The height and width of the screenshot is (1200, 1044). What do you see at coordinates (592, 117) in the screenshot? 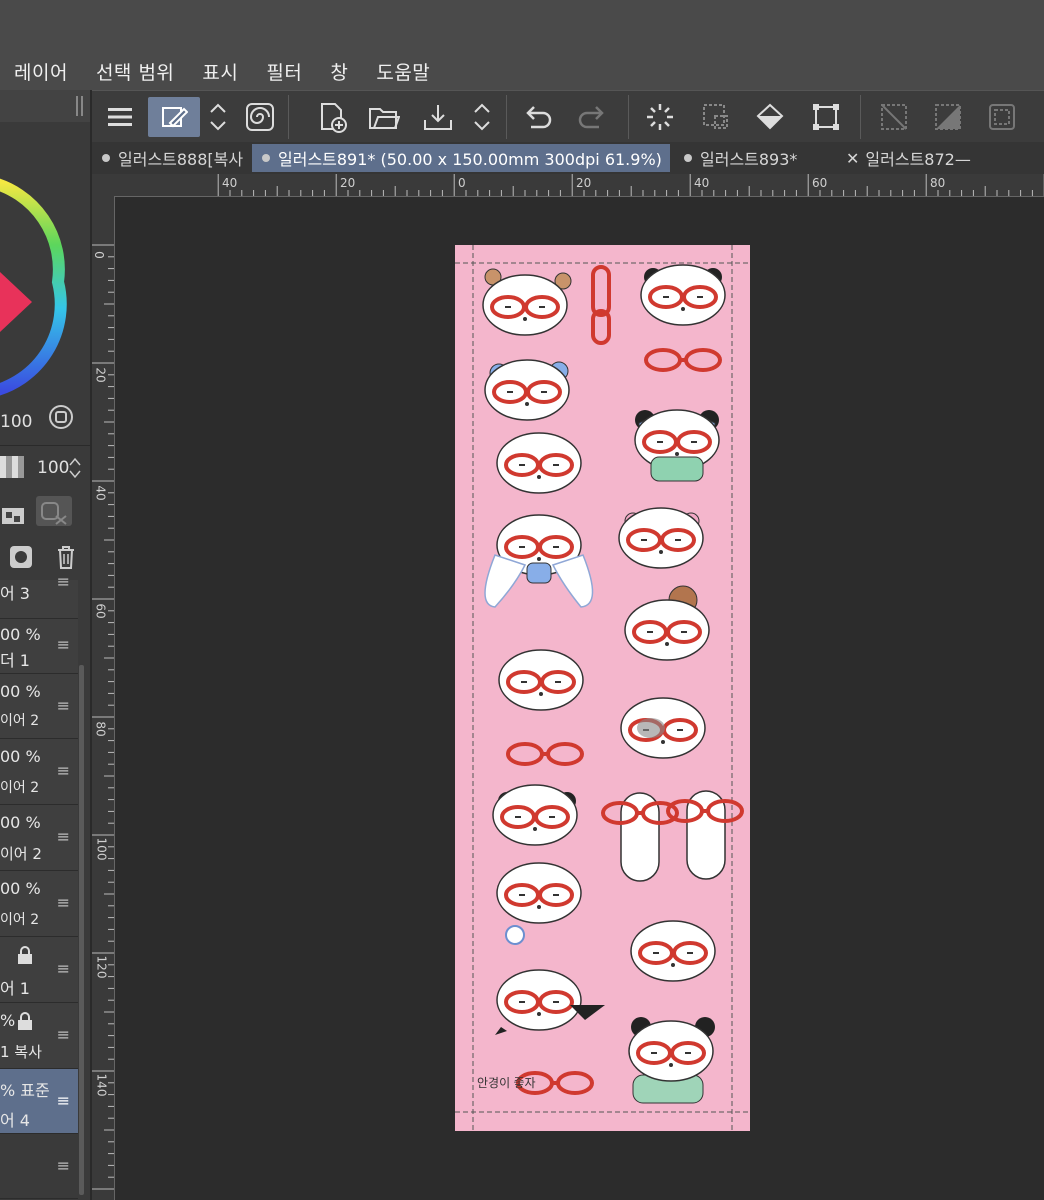
I see `redo-icon` at bounding box center [592, 117].